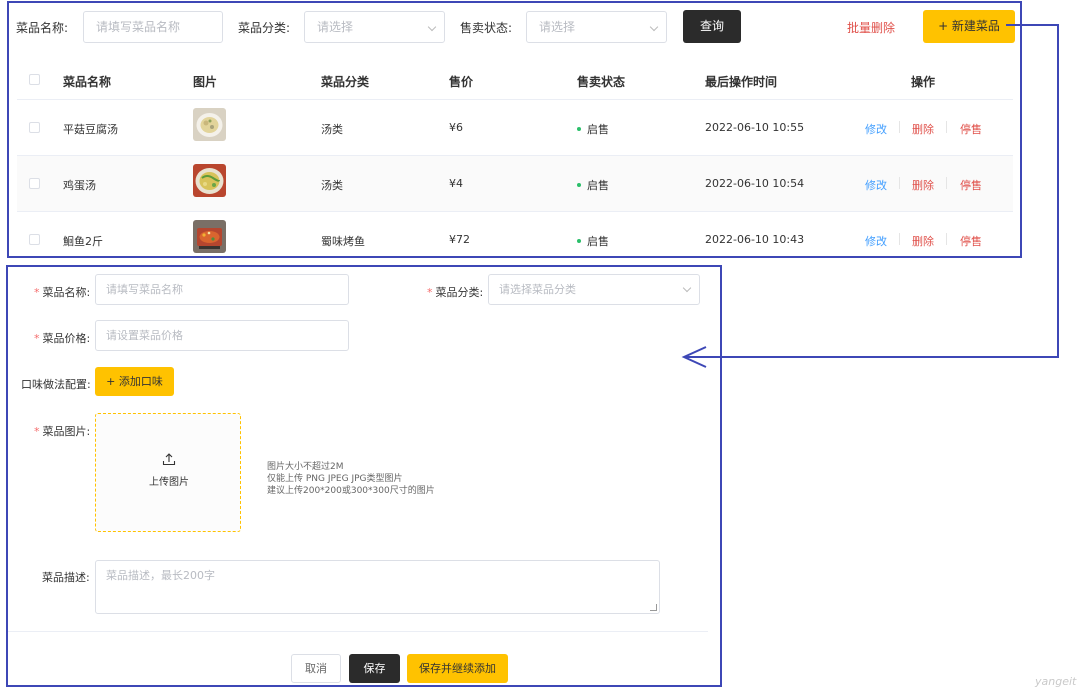  I want to click on dish-name-placeholder: 请填写菜品名称, so click(144, 289).